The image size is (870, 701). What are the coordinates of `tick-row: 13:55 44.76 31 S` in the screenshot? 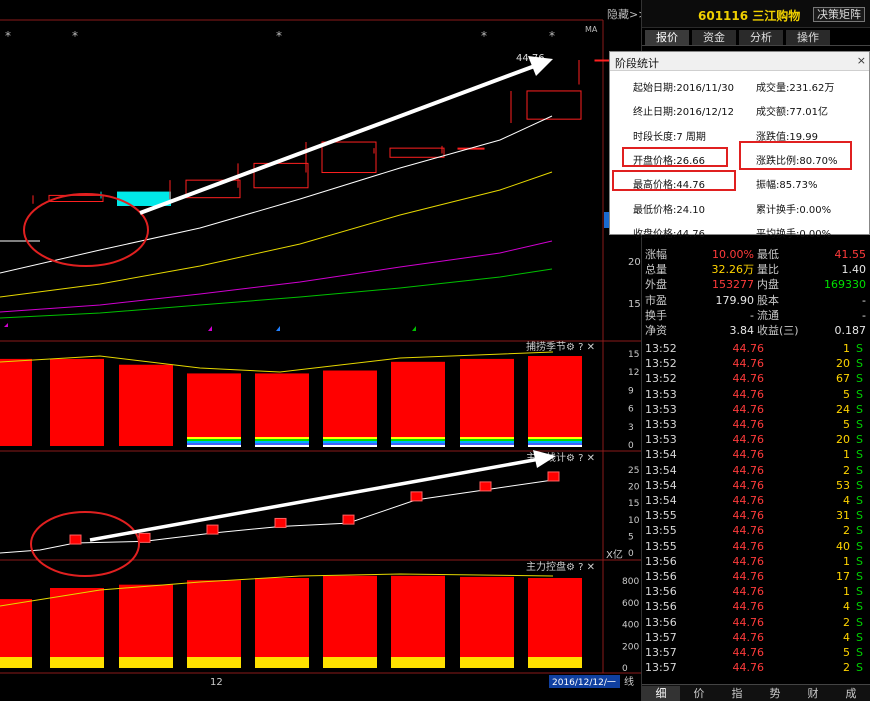 It's located at (756, 515).